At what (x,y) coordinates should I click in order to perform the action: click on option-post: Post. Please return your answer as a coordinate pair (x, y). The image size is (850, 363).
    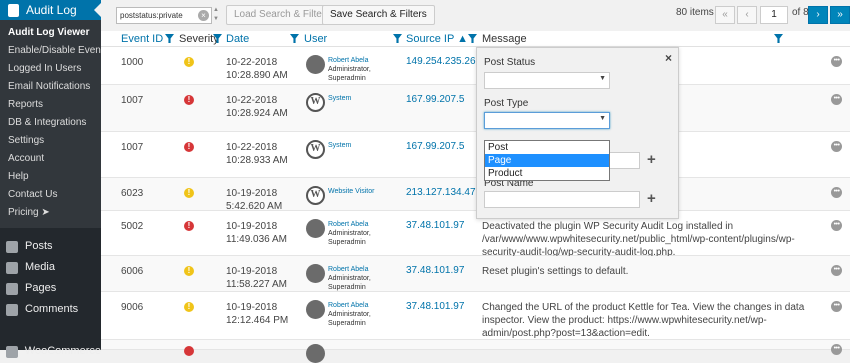
    Looking at the image, I should click on (547, 147).